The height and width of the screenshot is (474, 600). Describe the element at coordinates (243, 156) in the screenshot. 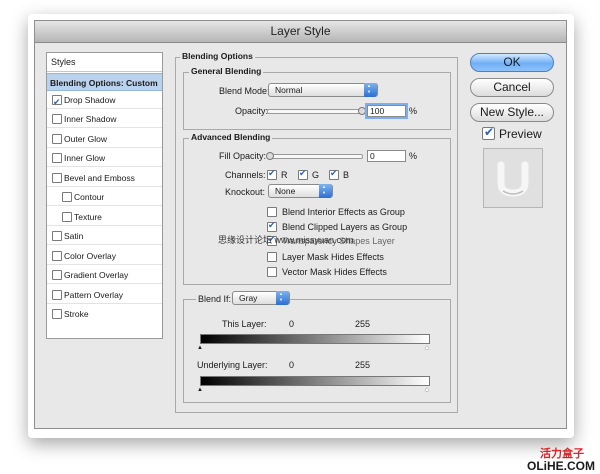

I see `fill-opacity-label: Fill Opacity:` at that location.